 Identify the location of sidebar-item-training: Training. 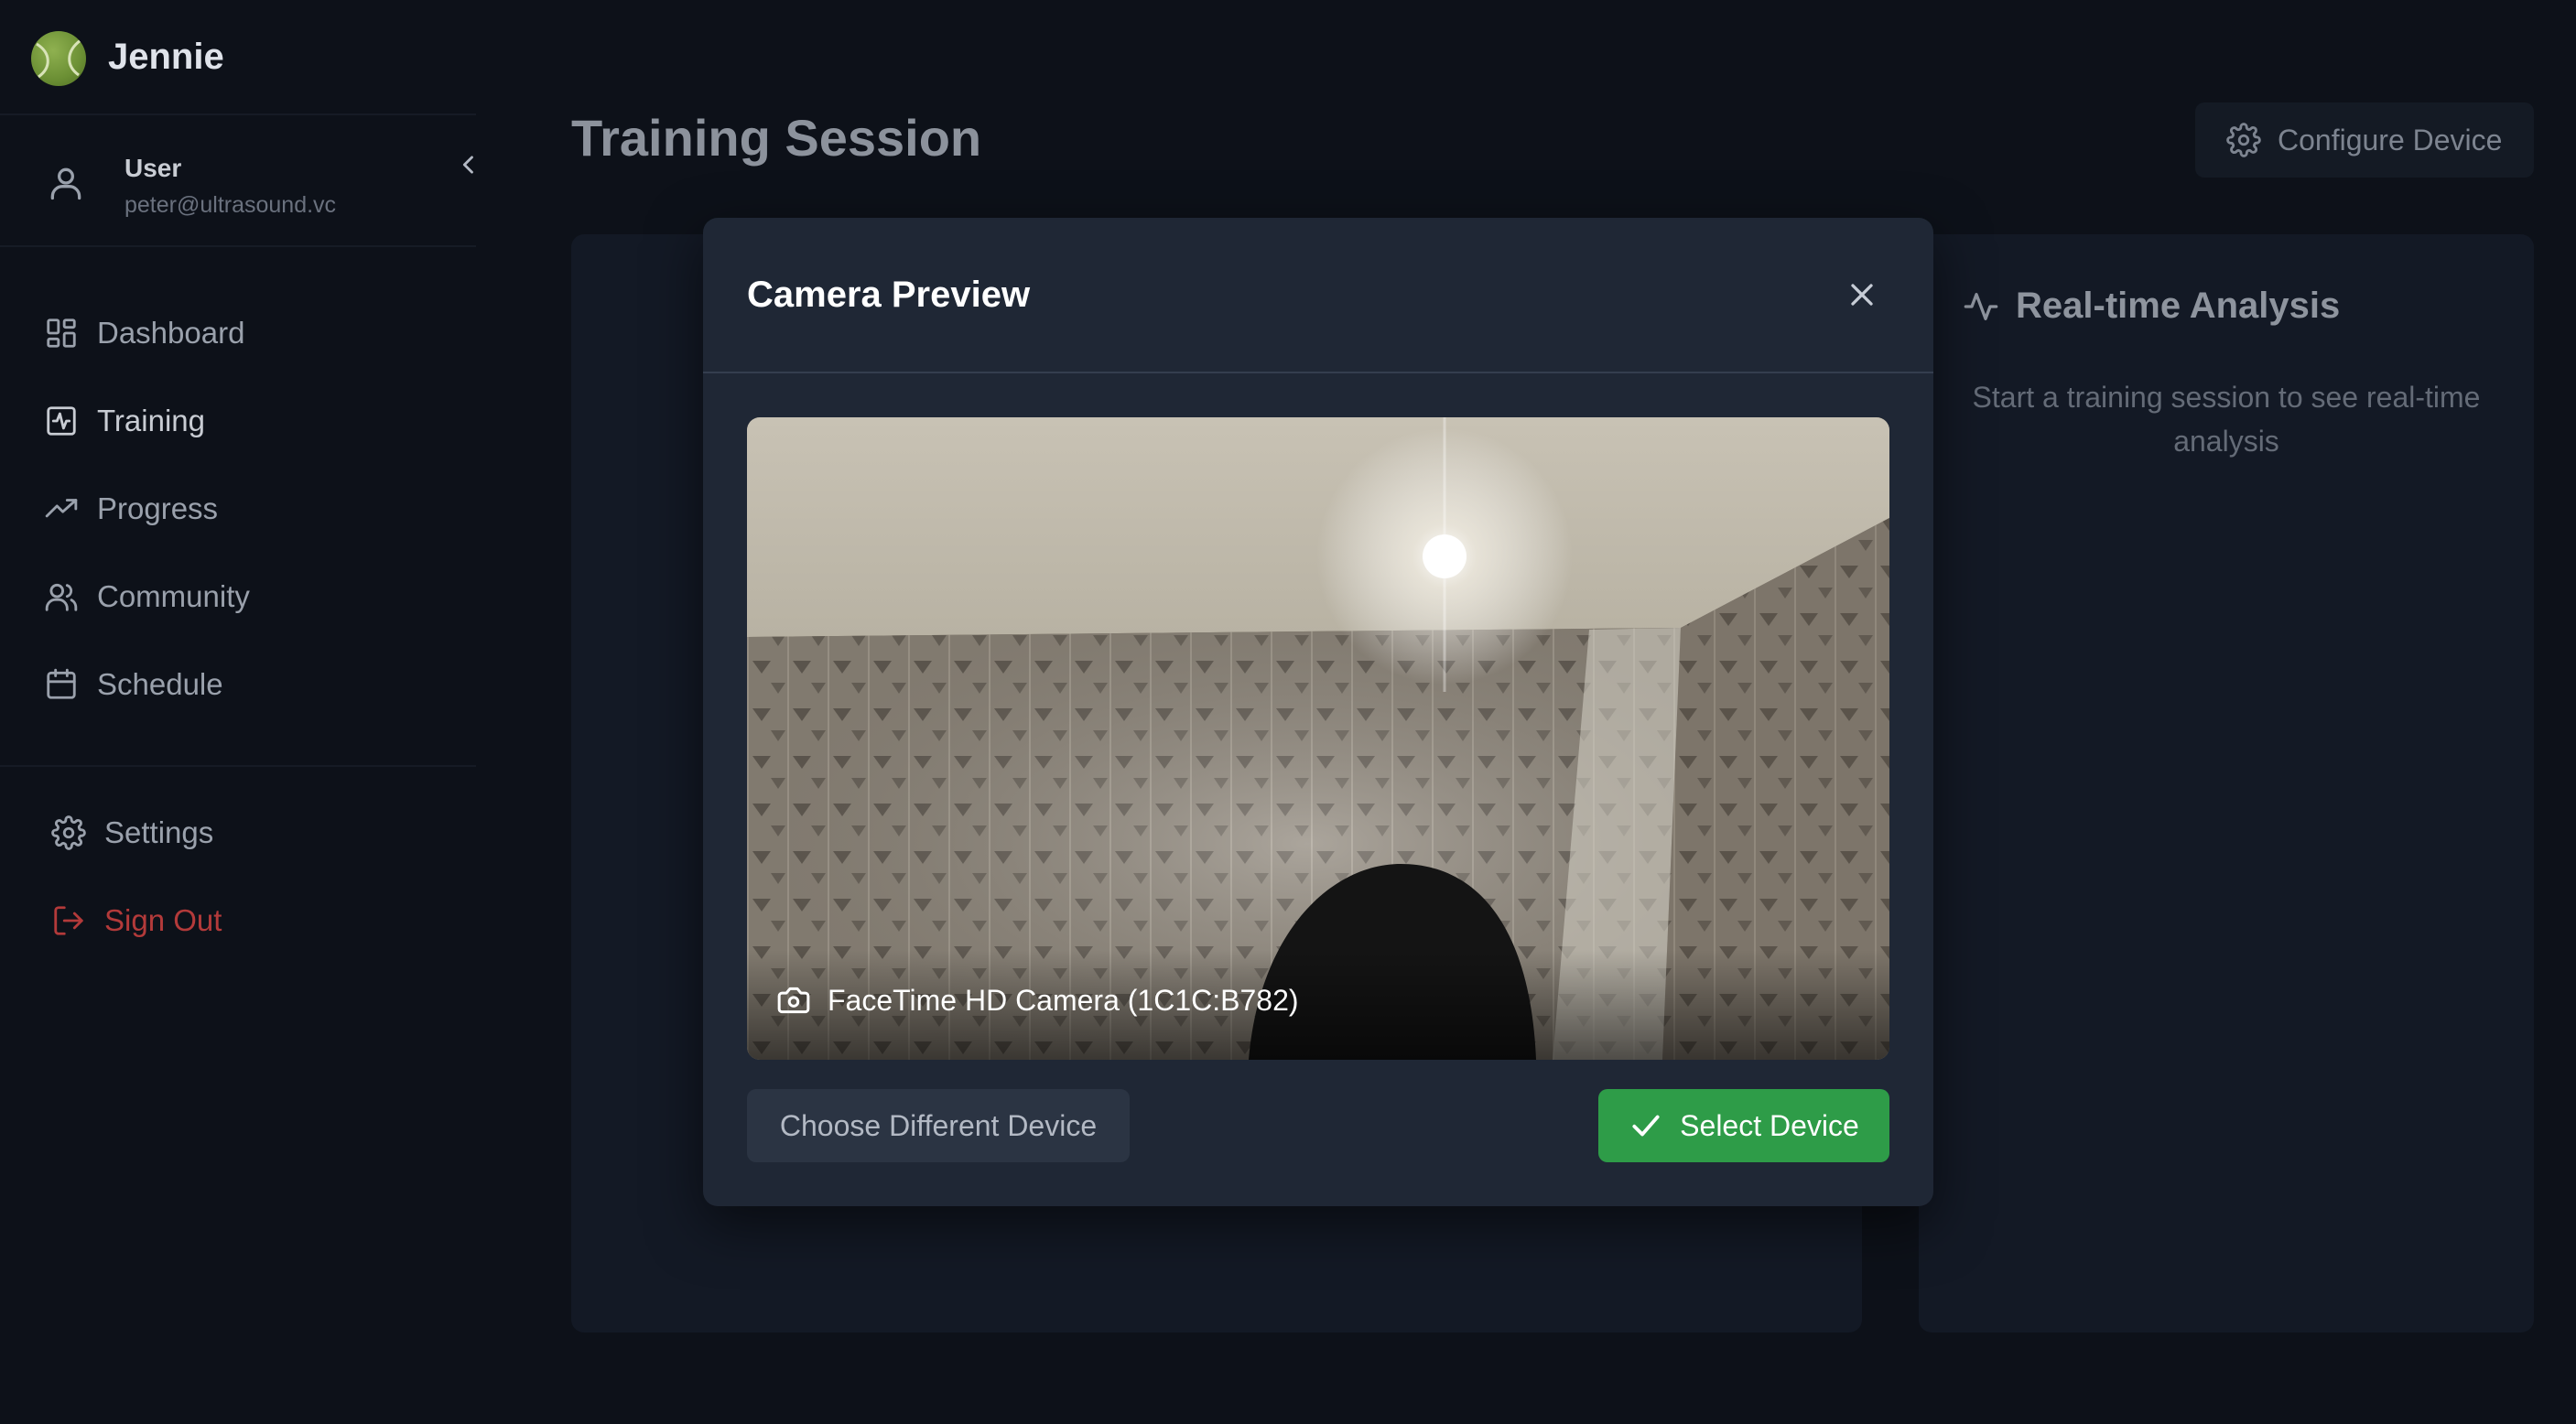
(124, 421).